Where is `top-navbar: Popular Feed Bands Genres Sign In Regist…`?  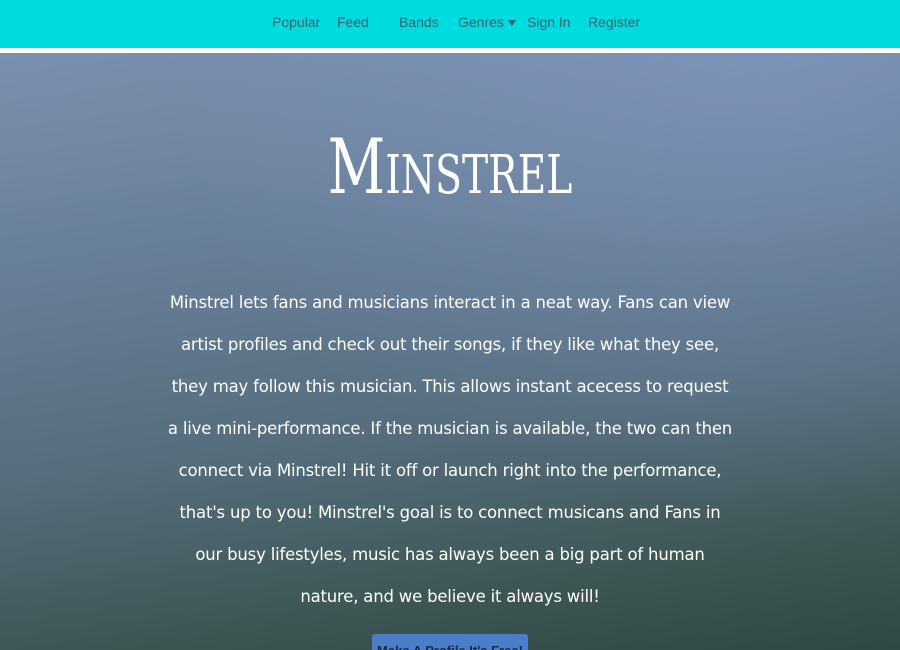 top-navbar: Popular Feed Bands Genres Sign In Regist… is located at coordinates (450, 24).